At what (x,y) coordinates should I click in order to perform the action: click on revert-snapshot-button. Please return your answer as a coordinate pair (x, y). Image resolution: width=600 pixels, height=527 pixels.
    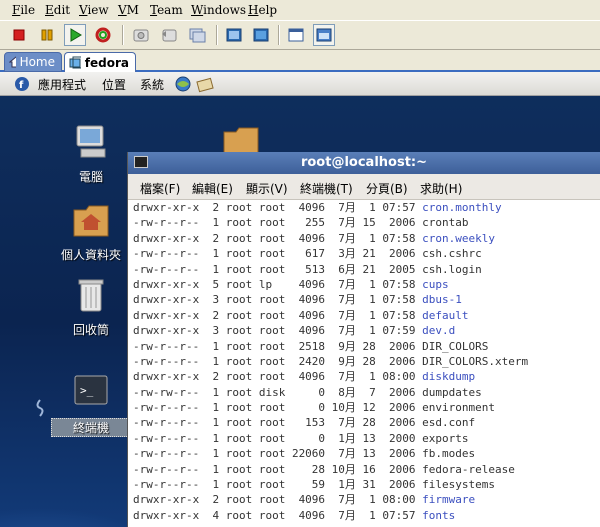
    Looking at the image, I should click on (169, 35).